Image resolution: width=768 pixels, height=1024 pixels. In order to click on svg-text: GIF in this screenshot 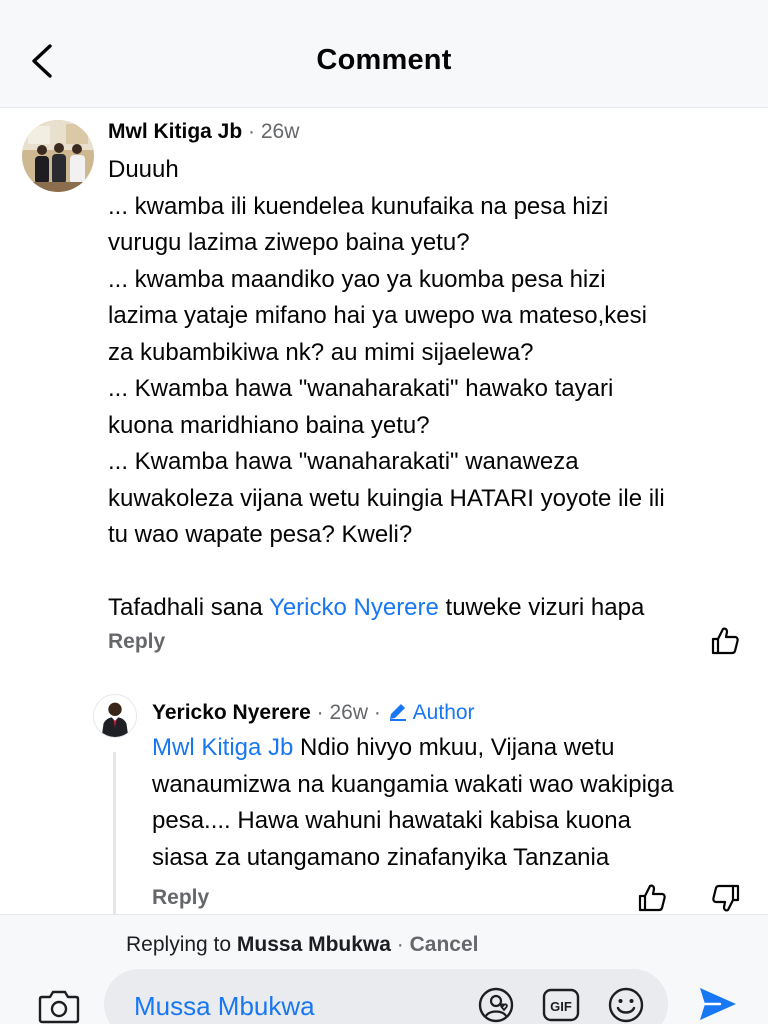, I will do `click(561, 1006)`.